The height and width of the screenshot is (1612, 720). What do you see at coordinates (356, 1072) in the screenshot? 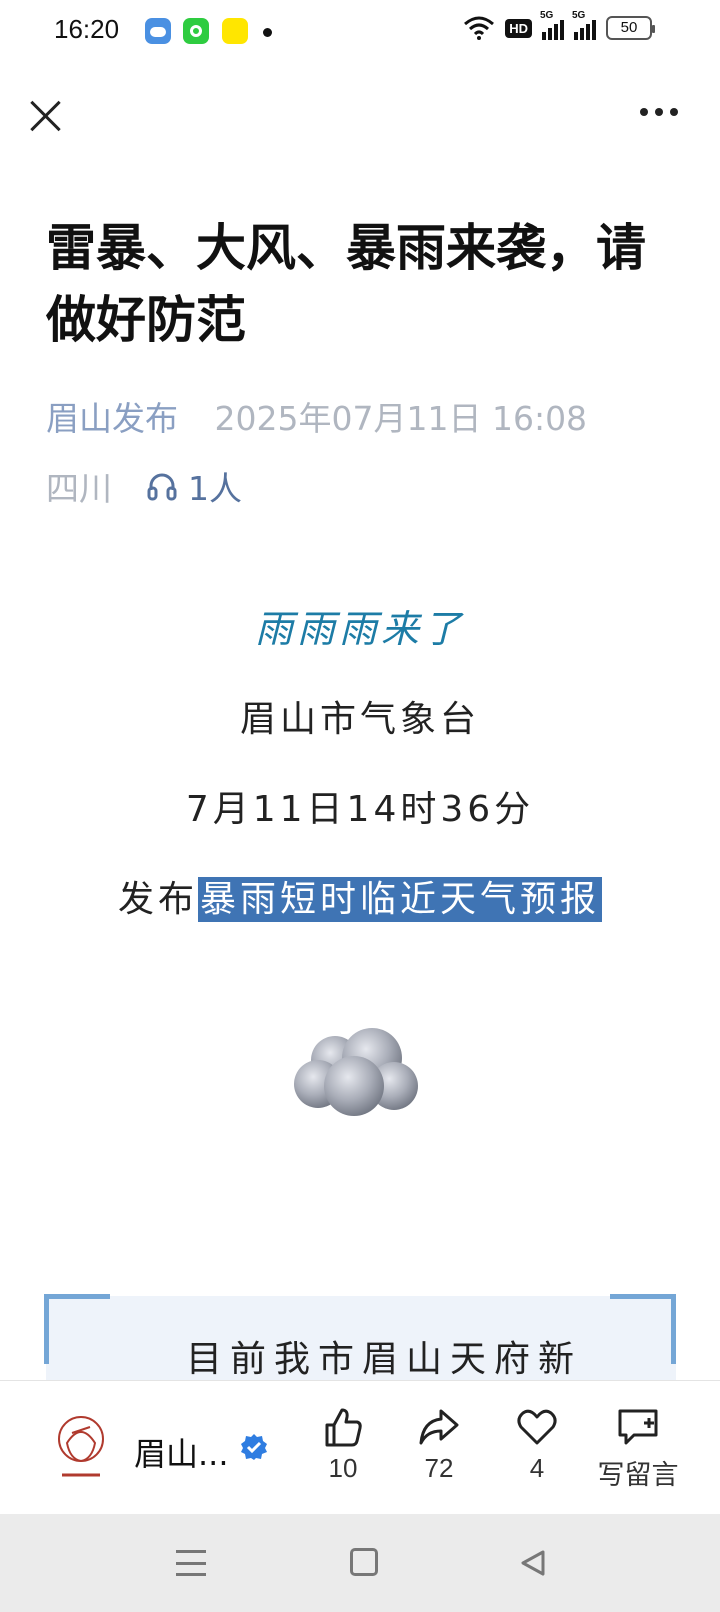
I see `cloud-icon` at bounding box center [356, 1072].